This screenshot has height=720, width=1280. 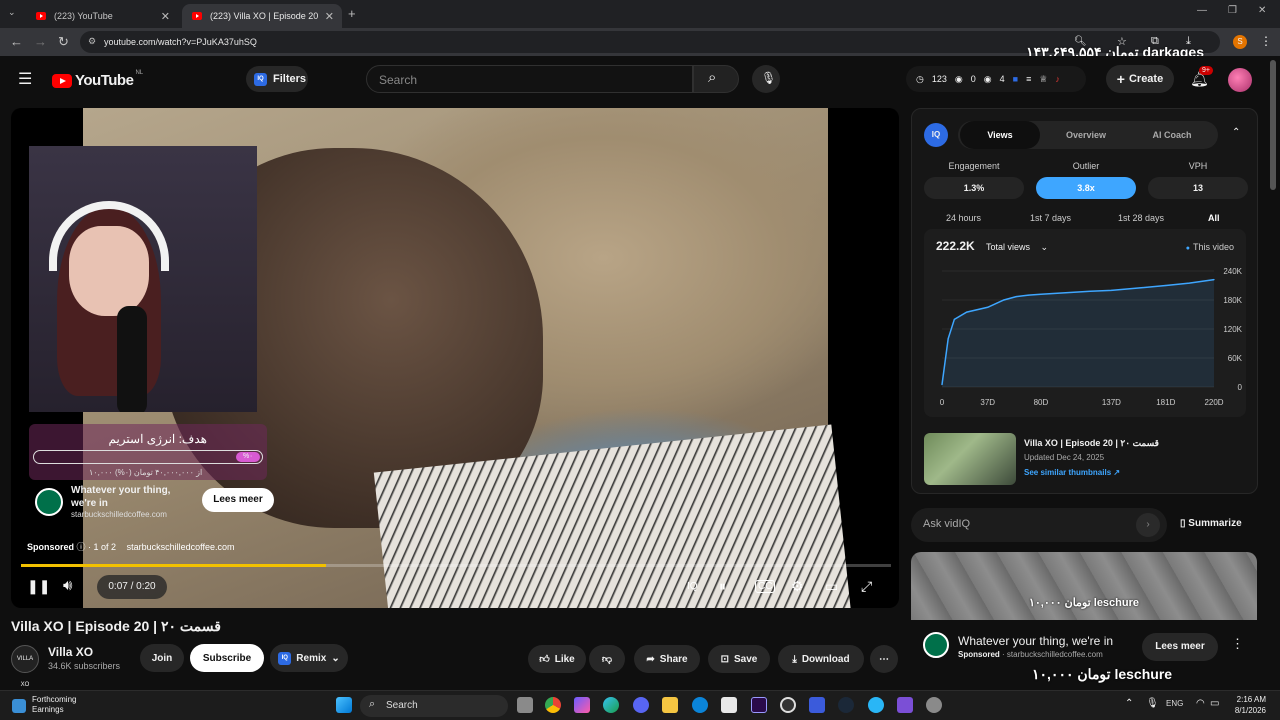 I want to click on video-thumbnail, so click(x=970, y=459).